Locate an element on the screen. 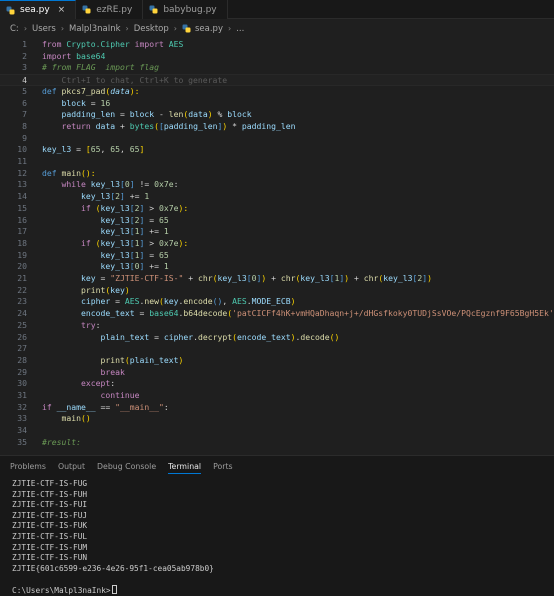 The image size is (554, 596). code-line: 3 # from FLAG import flag is located at coordinates (277, 68).